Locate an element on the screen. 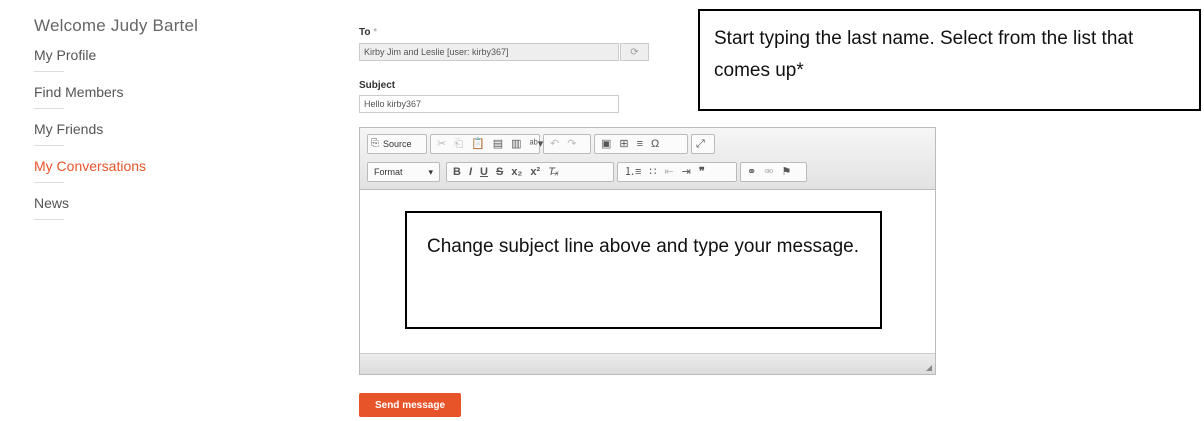 Image resolution: width=1204 pixels, height=421 pixels. link-icon: ⚭ is located at coordinates (751, 172).